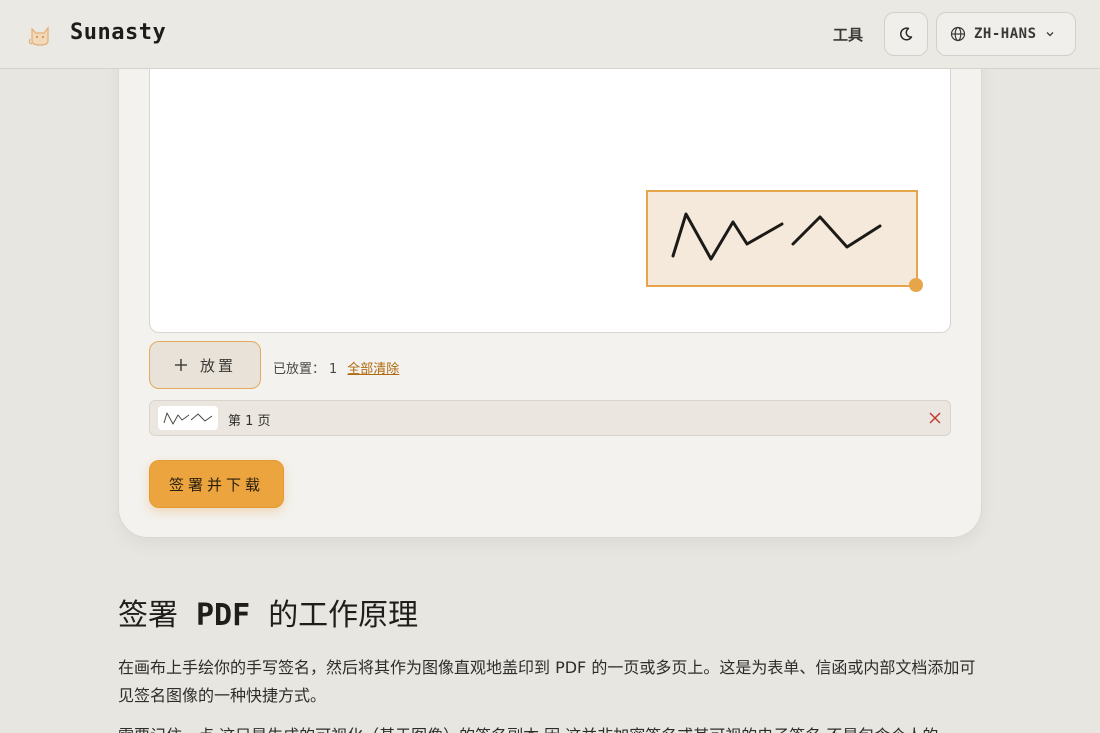 This screenshot has width=1100, height=733. What do you see at coordinates (249, 421) in the screenshot?
I see `page-label: 第 1 页` at bounding box center [249, 421].